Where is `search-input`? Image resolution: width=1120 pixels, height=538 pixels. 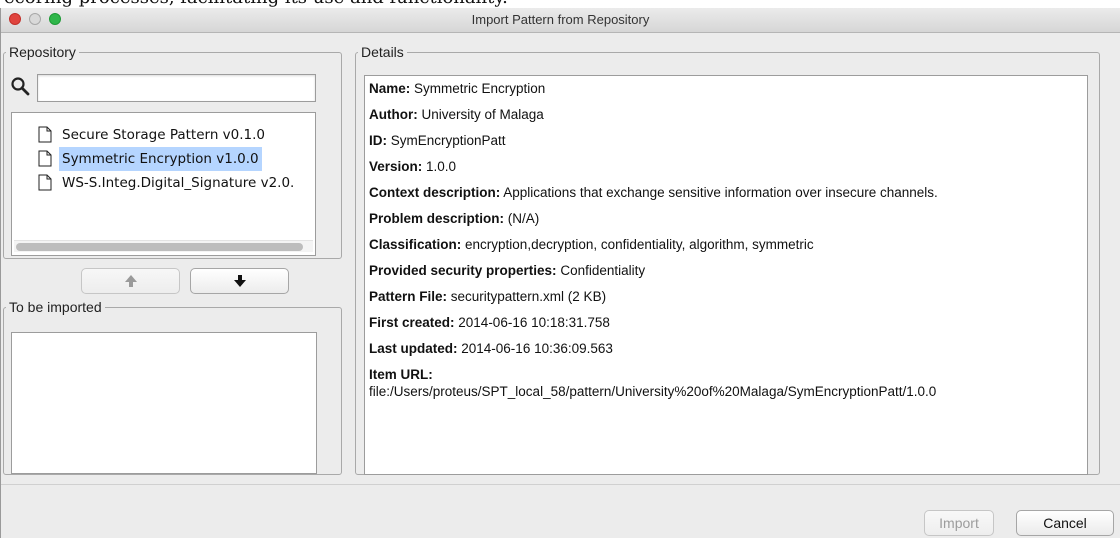
search-input is located at coordinates (176, 88).